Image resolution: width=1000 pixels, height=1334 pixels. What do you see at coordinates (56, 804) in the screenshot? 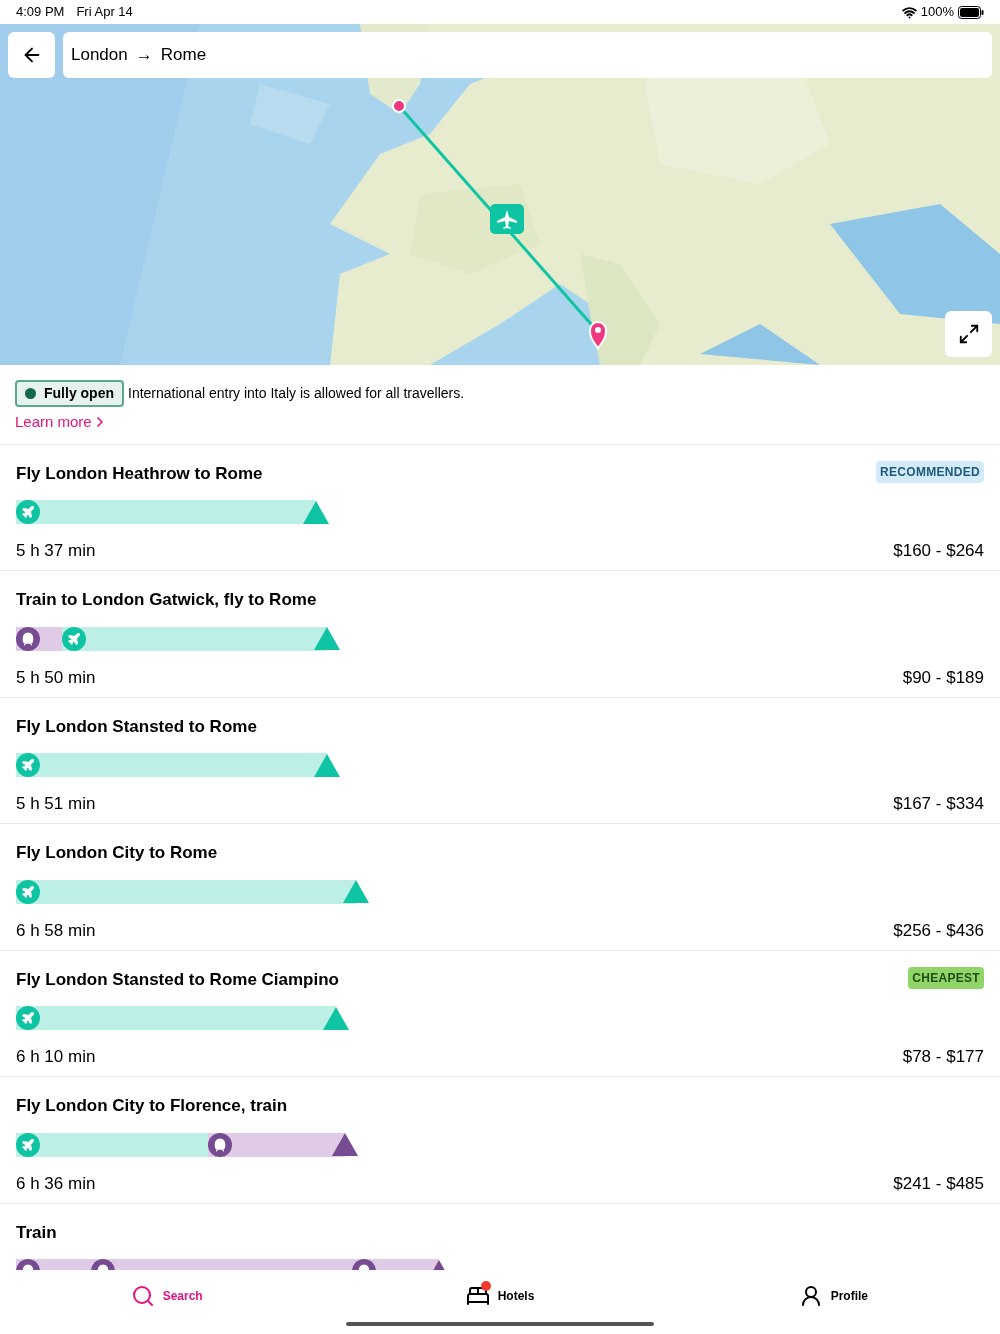
I see `route-duration: 5 h 51 min` at bounding box center [56, 804].